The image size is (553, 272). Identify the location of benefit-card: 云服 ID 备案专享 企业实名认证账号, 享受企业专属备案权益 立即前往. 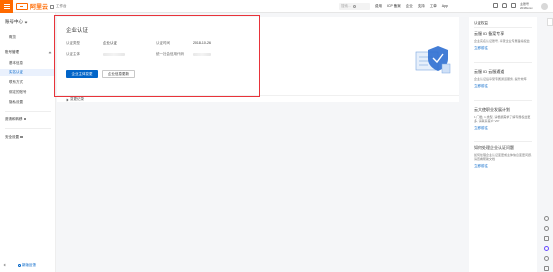
(503, 41).